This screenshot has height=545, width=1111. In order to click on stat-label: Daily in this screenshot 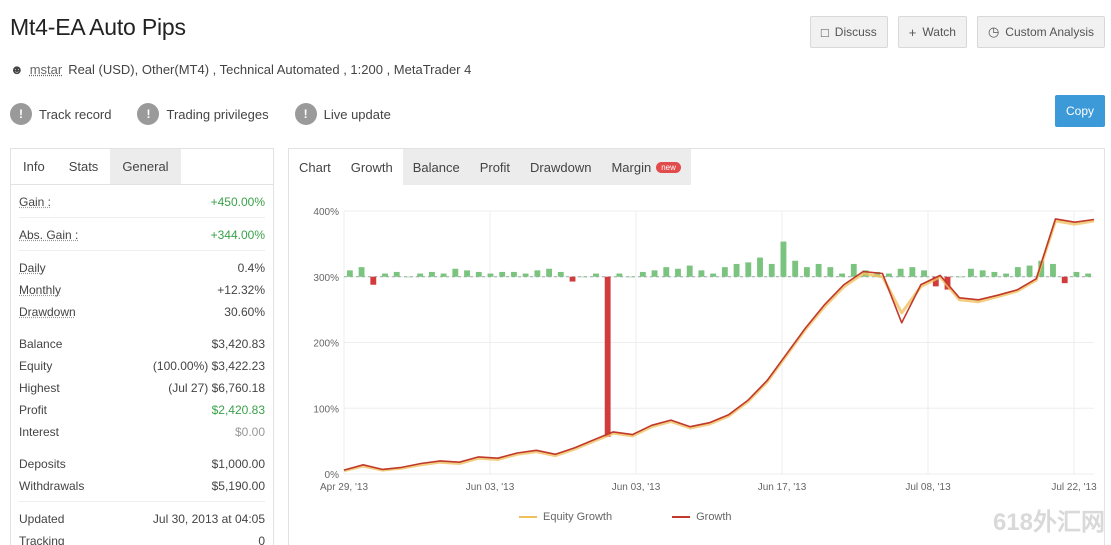, I will do `click(32, 268)`.